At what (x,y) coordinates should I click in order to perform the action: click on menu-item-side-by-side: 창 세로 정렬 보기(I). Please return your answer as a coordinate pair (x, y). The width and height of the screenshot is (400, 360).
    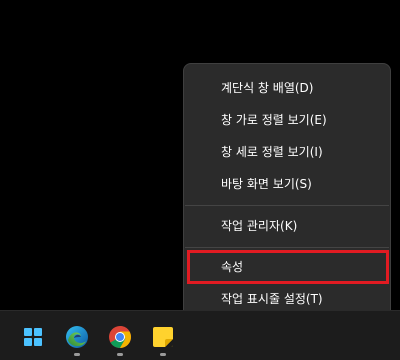
    Looking at the image, I should click on (287, 152).